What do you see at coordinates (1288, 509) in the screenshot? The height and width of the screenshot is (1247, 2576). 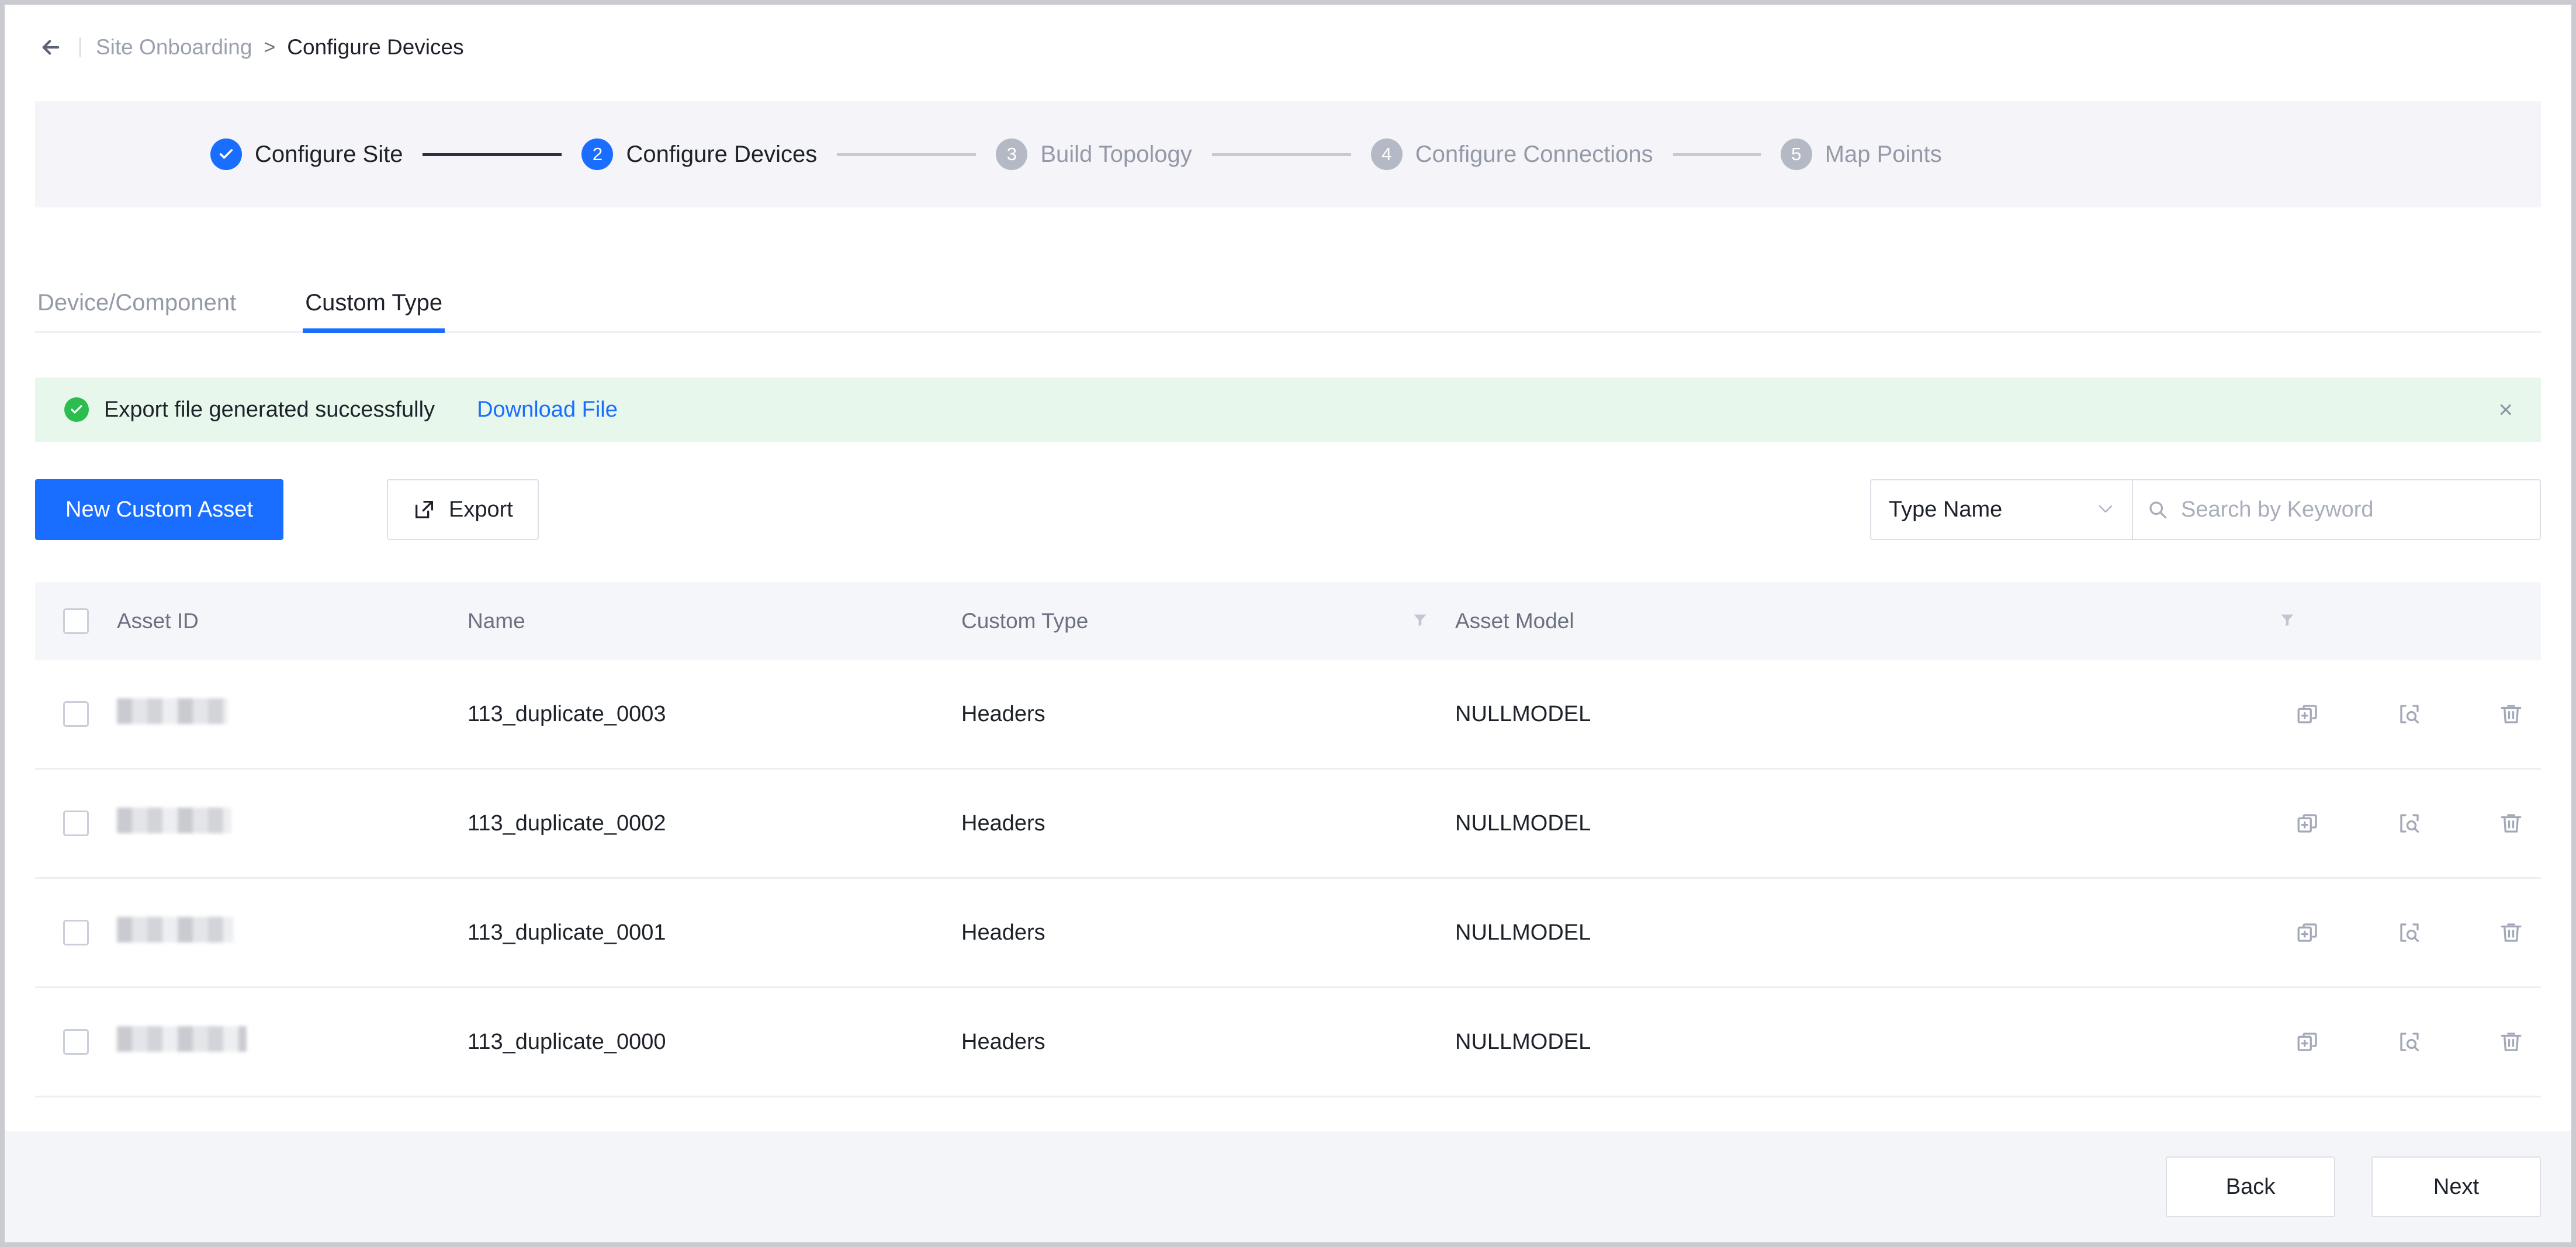 I see `table-toolbar: New Custom Asset Export Type Name` at bounding box center [1288, 509].